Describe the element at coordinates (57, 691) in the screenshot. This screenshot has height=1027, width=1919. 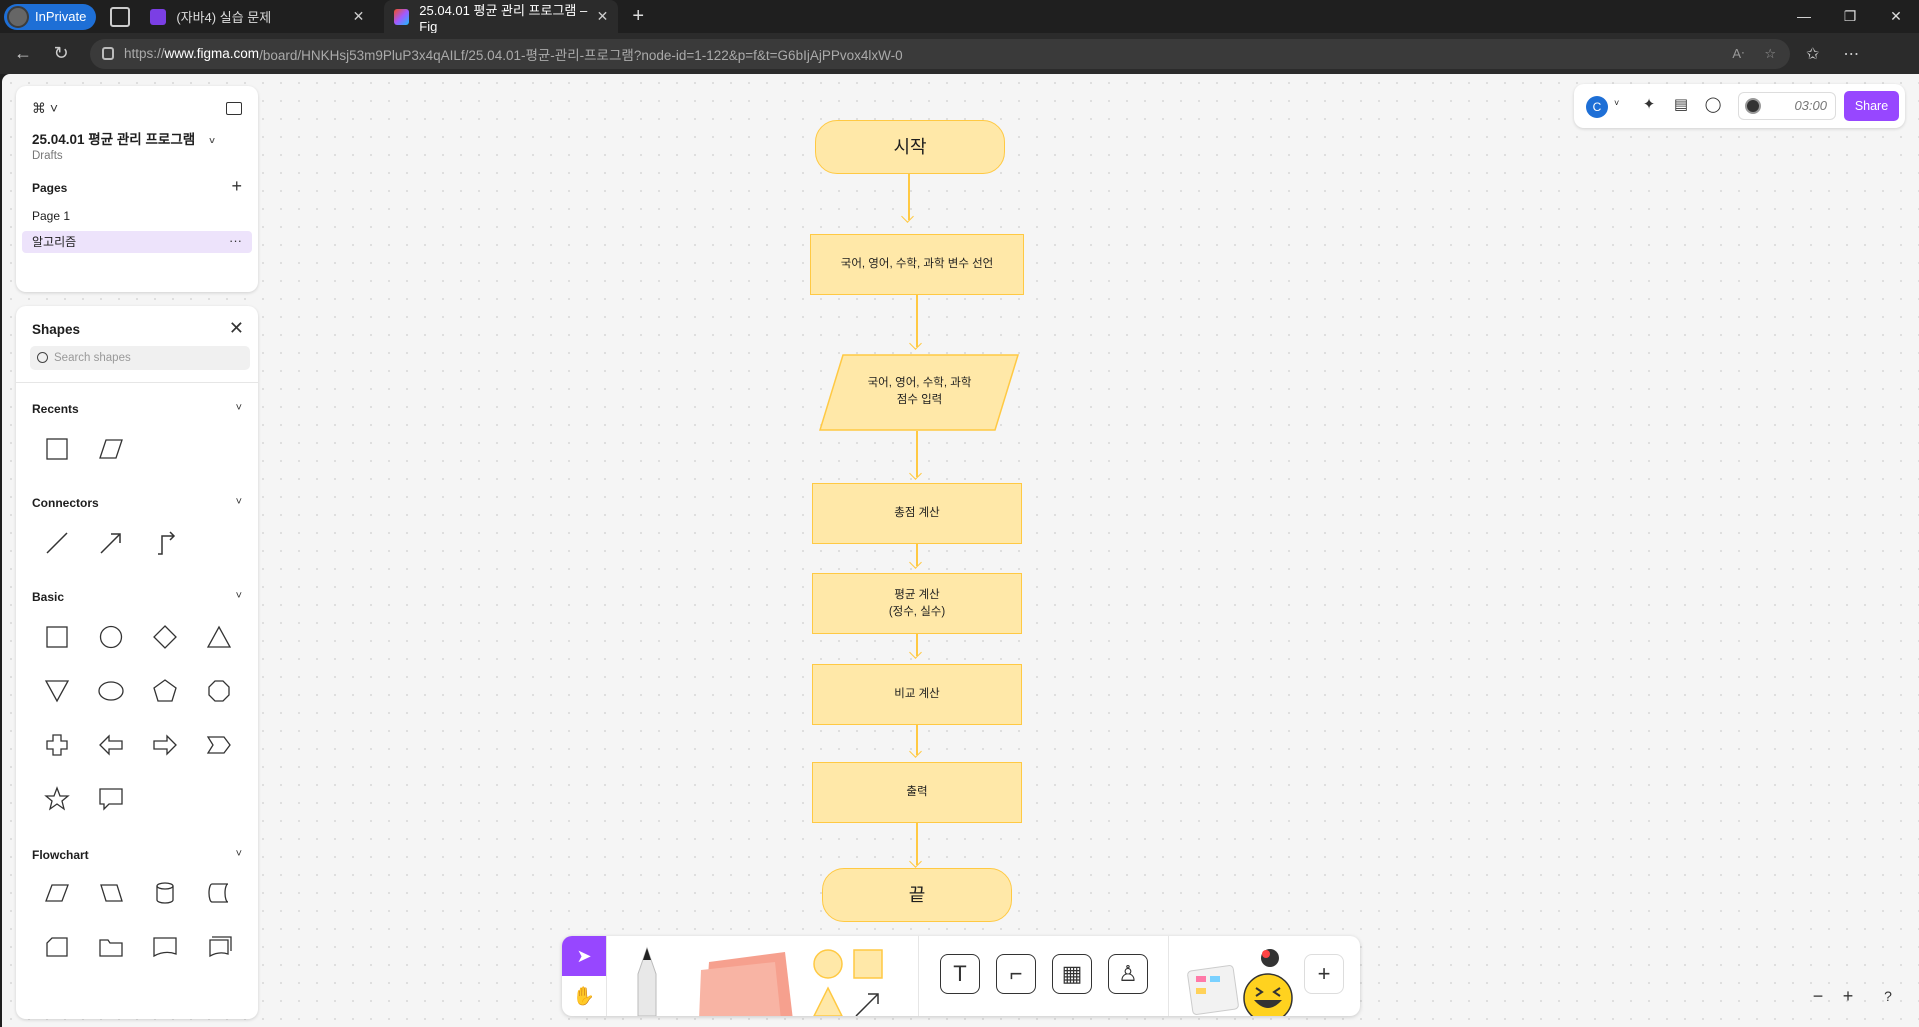
I see `inverted-triangle-shape-icon` at that location.